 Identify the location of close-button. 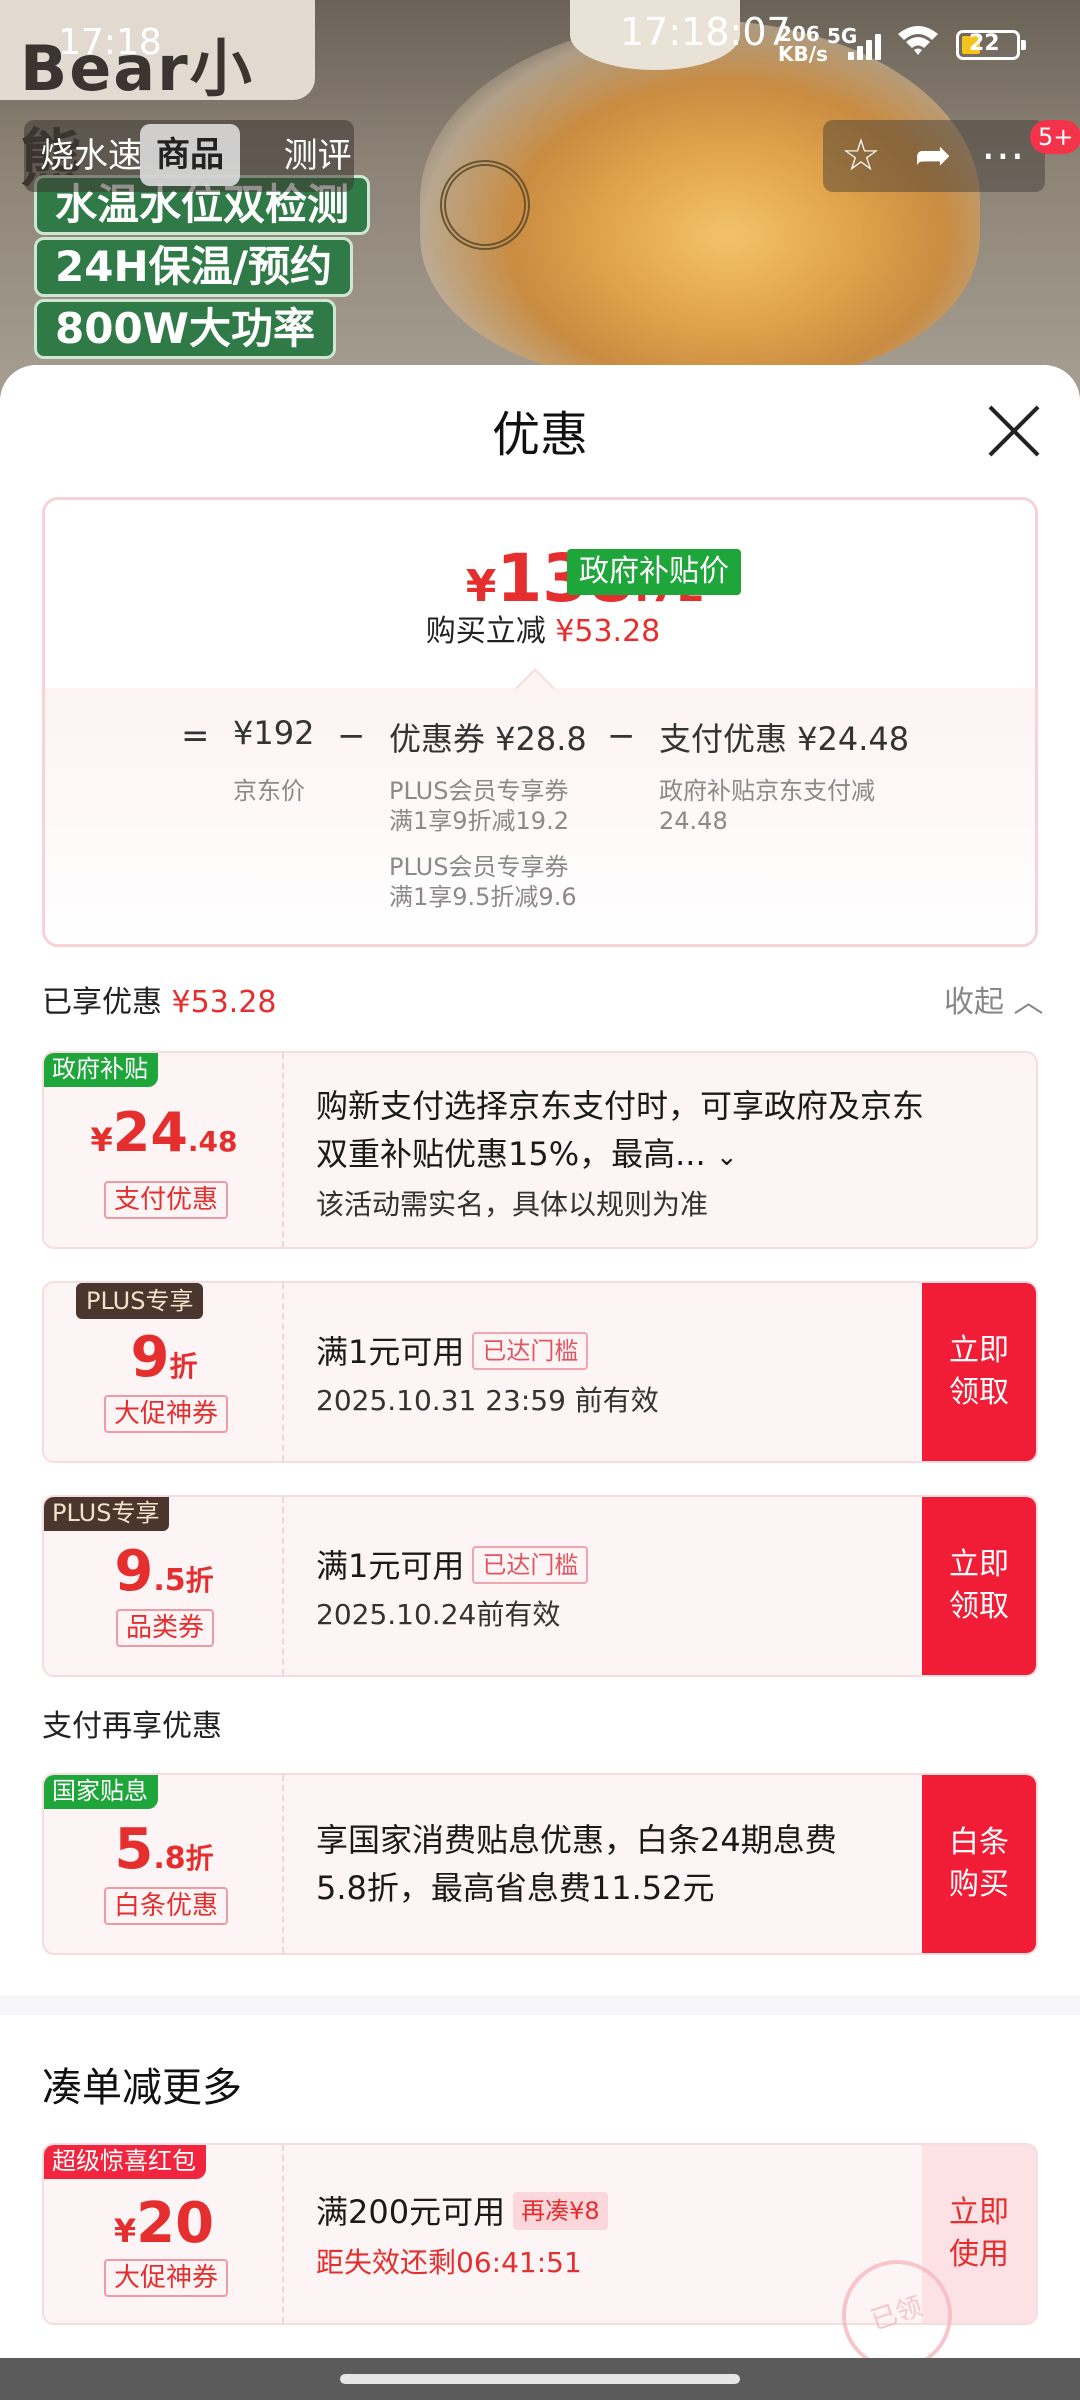
(1014, 431).